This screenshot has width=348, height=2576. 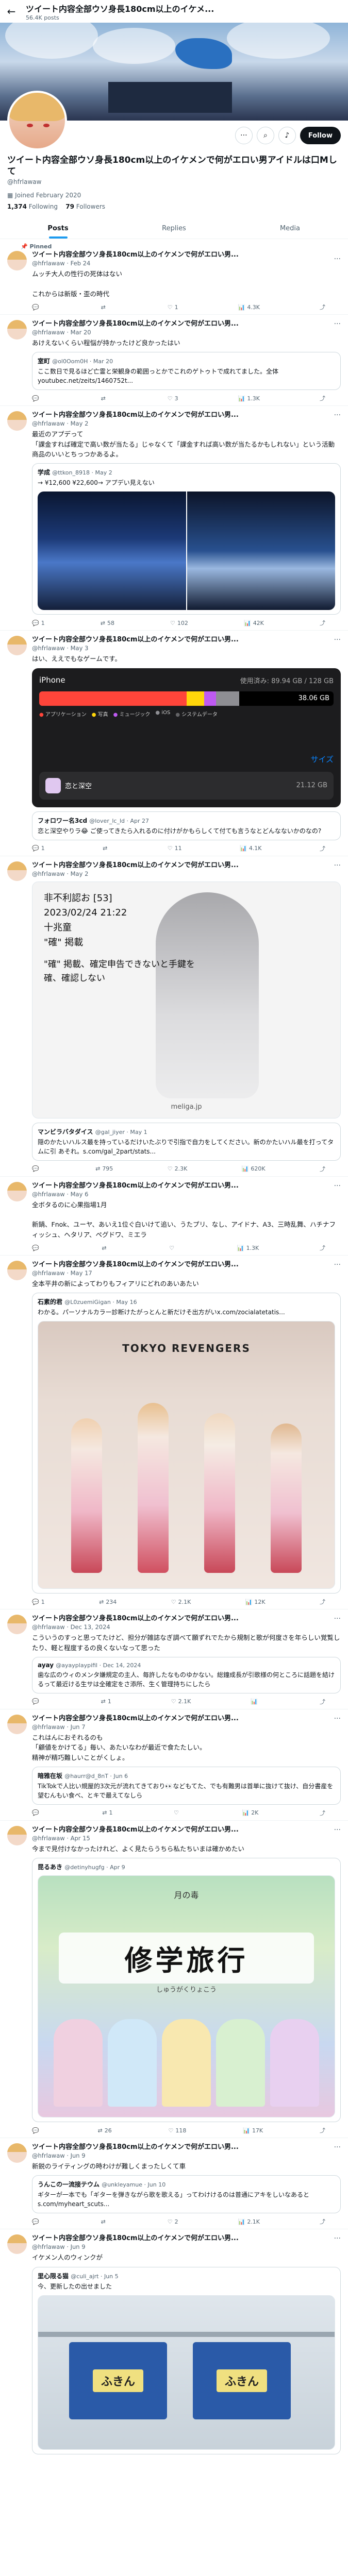 What do you see at coordinates (186, 785) in the screenshot?
I see `app-row: 恋と深空 21.12 GB` at bounding box center [186, 785].